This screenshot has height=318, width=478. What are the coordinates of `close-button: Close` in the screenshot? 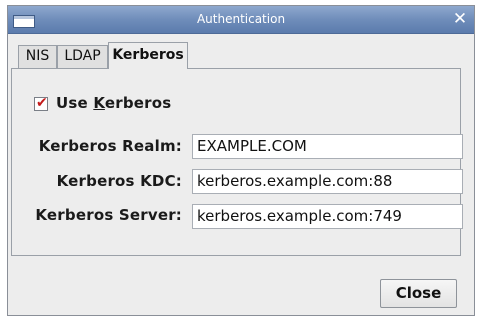 It's located at (418, 293).